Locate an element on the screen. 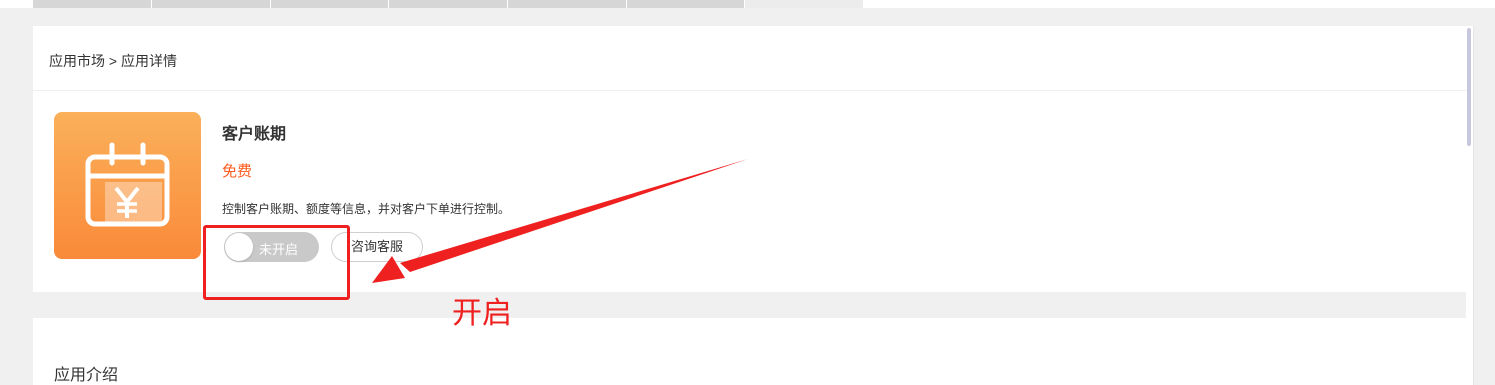 This screenshot has width=1495, height=385. breadcrumb: 应用市场 > 应用详情 is located at coordinates (113, 61).